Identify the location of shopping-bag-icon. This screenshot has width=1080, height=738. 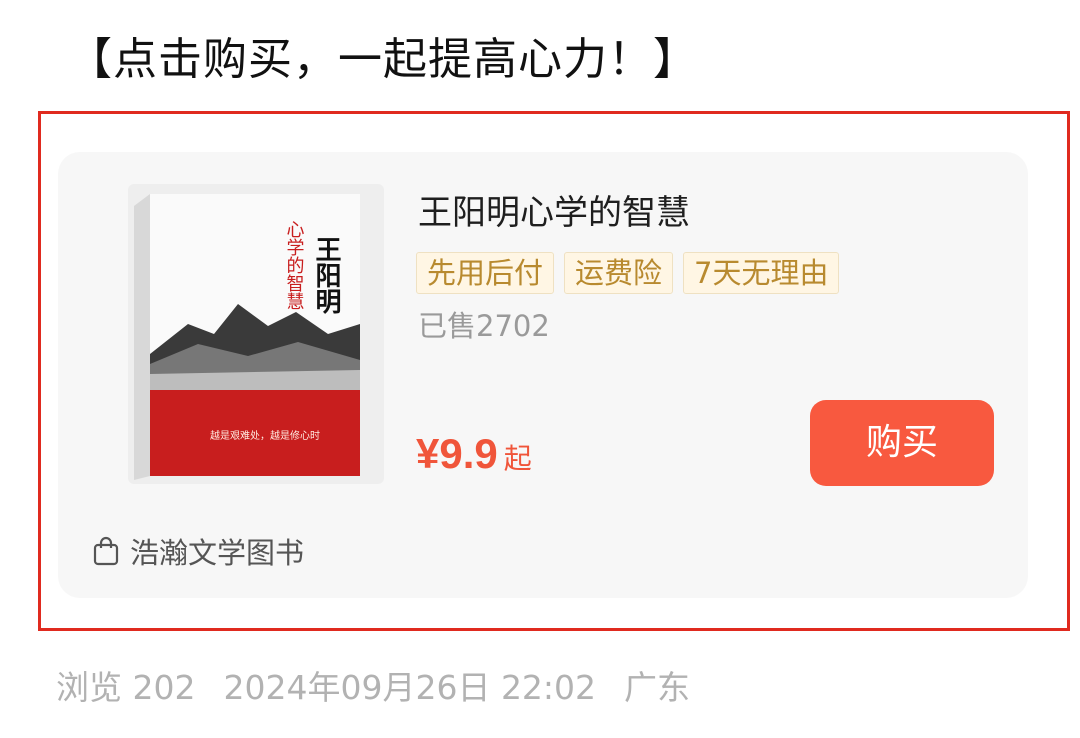
(106, 551).